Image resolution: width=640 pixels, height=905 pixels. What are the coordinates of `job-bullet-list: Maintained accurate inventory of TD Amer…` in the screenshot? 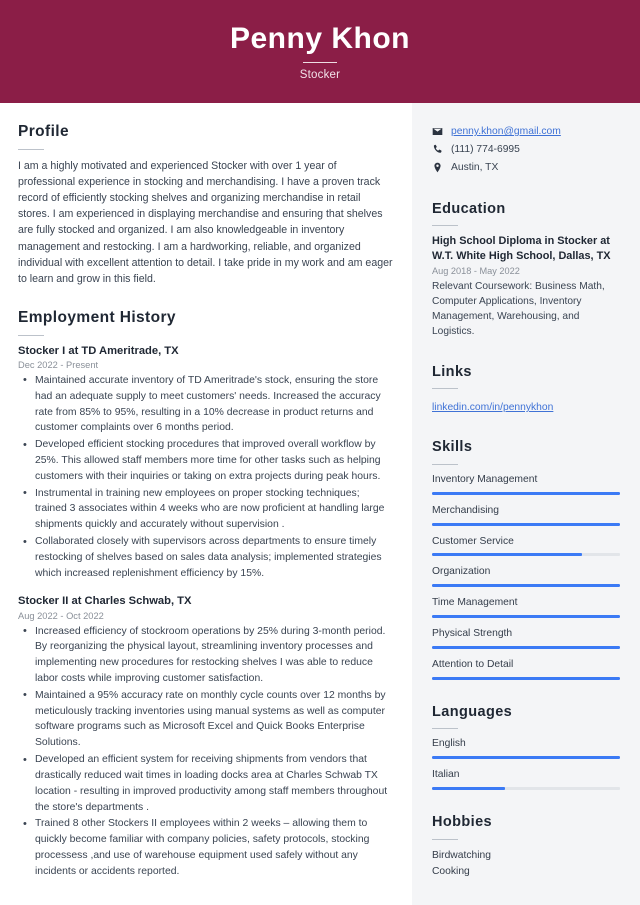 It's located at (206, 477).